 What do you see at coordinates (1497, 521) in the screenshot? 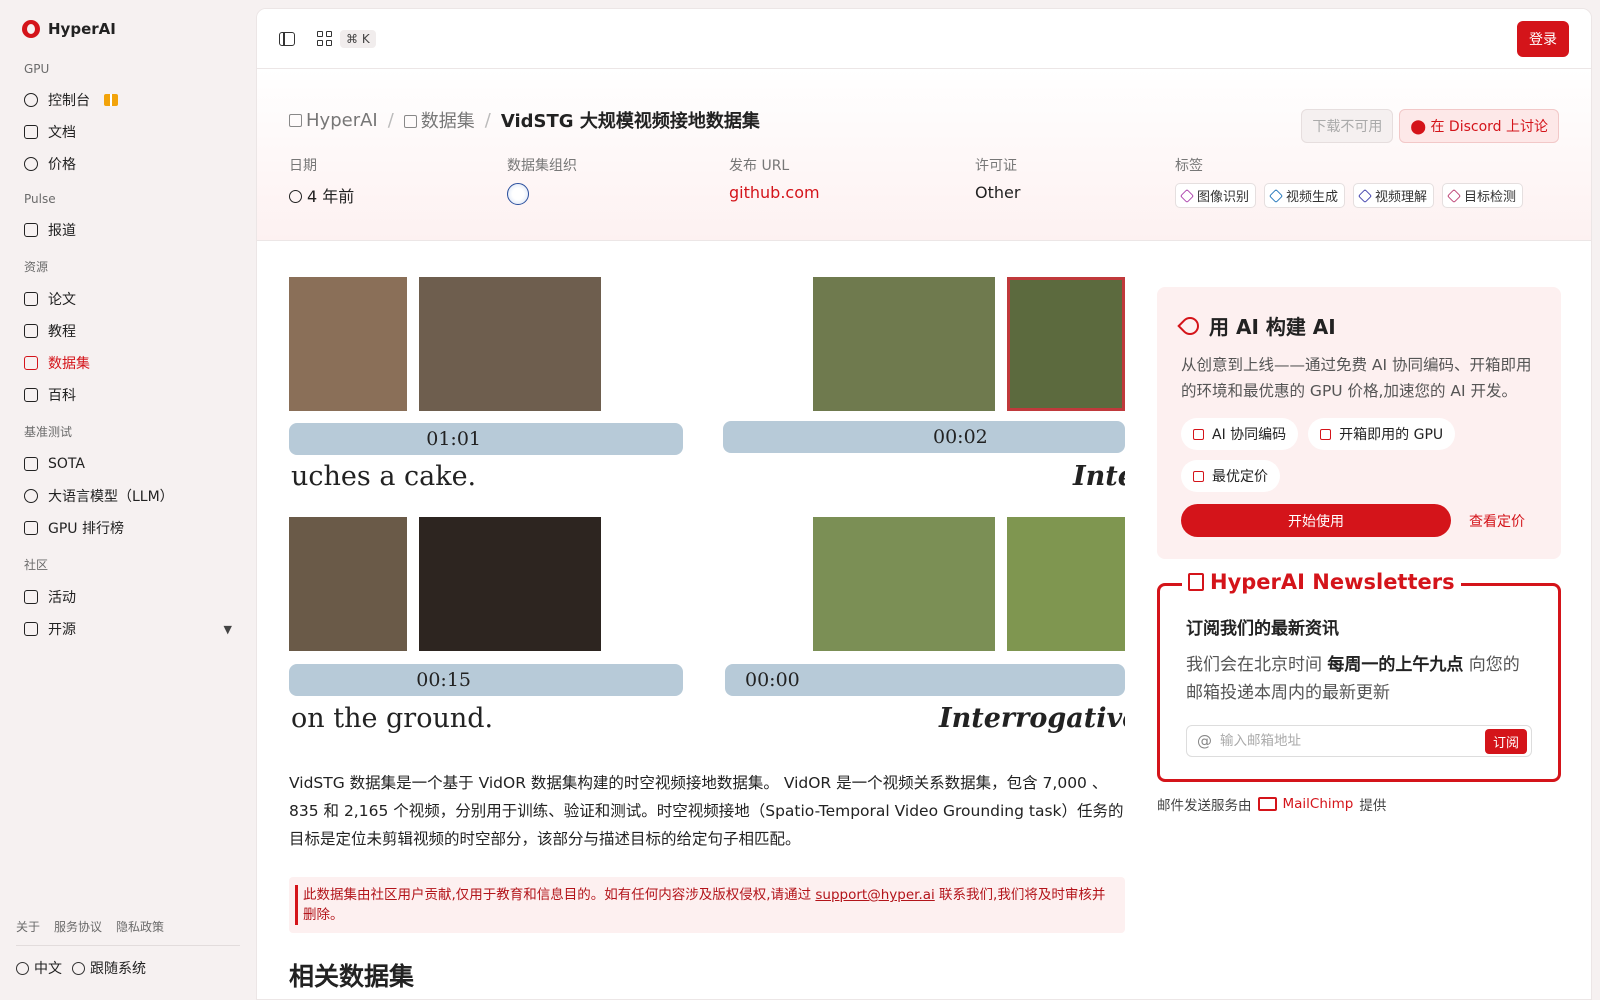
I see `view-pricing-link: 查看定价` at bounding box center [1497, 521].